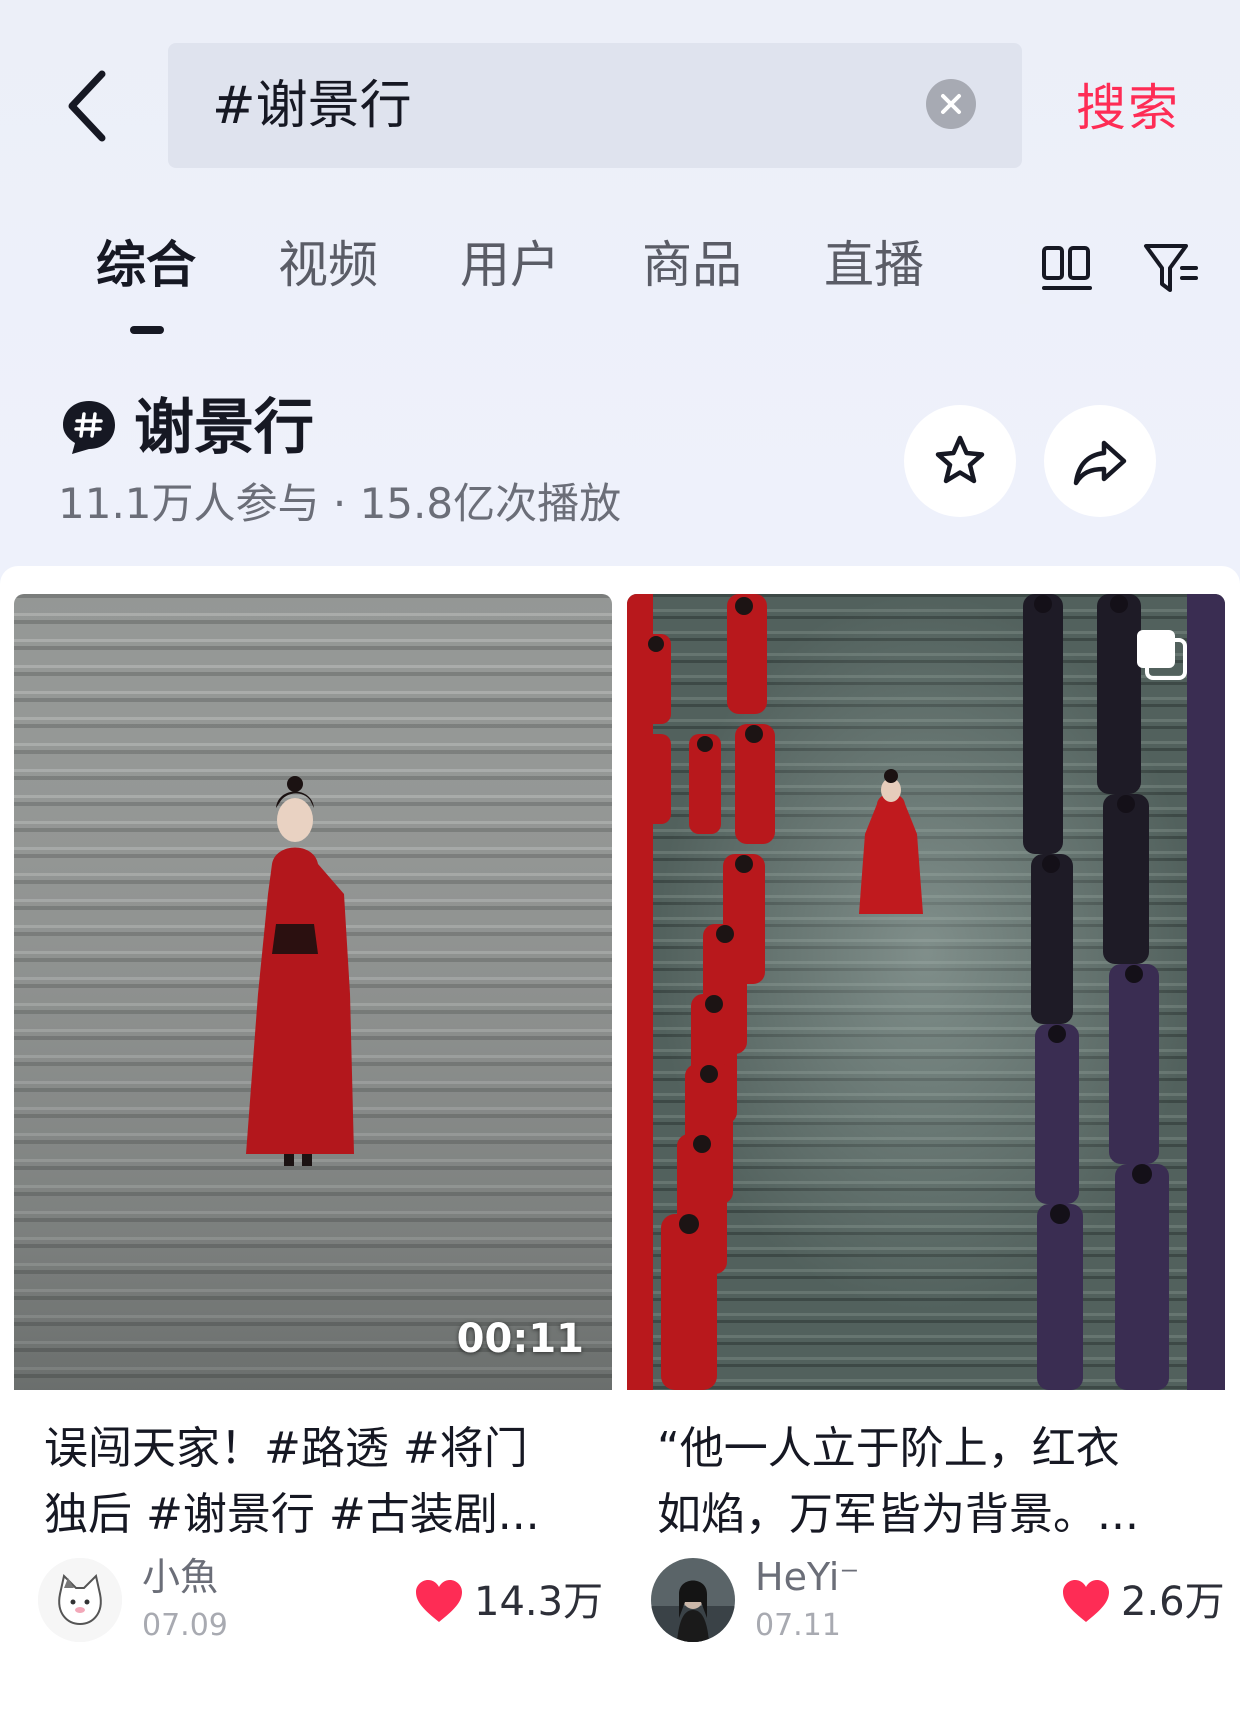  I want to click on hashtag-icon, so click(89, 427).